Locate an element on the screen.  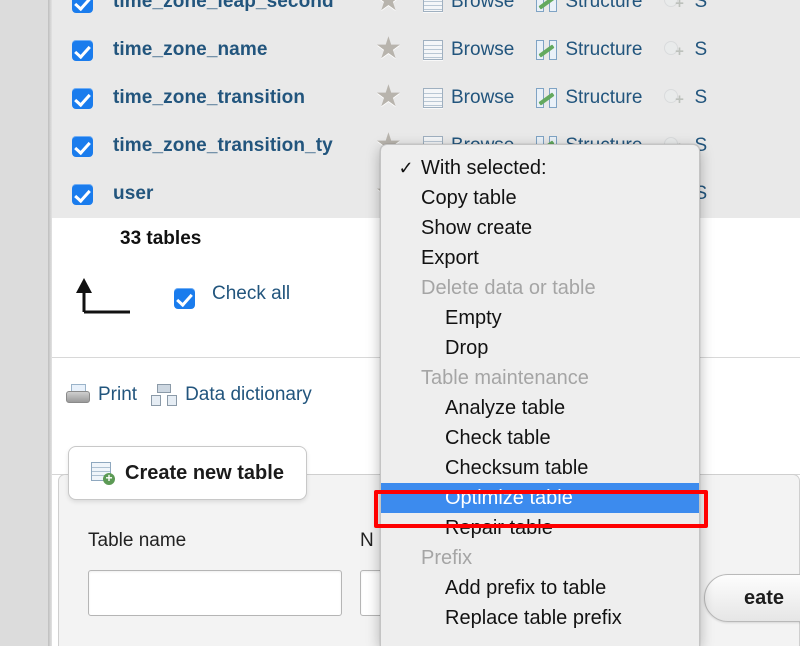
menu-item-checksum-table: Checksum table is located at coordinates (540, 468).